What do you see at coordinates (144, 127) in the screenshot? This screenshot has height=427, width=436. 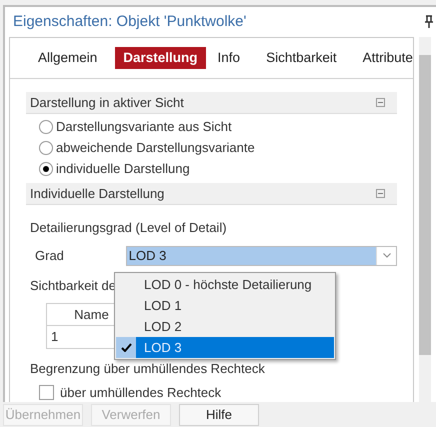 I see `radio-label: Darstellungsvariante aus Sicht` at bounding box center [144, 127].